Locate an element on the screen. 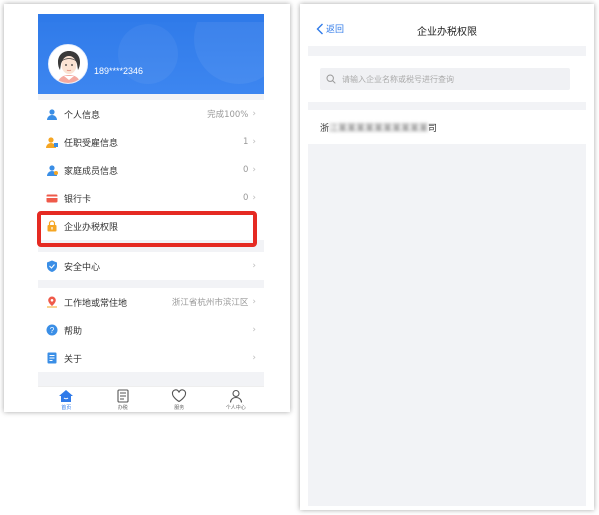 Image resolution: width=599 pixels, height=515 pixels. menu-item-work-location: 工作地或常住地 浙江省杭州市滨江区 › is located at coordinates (151, 302).